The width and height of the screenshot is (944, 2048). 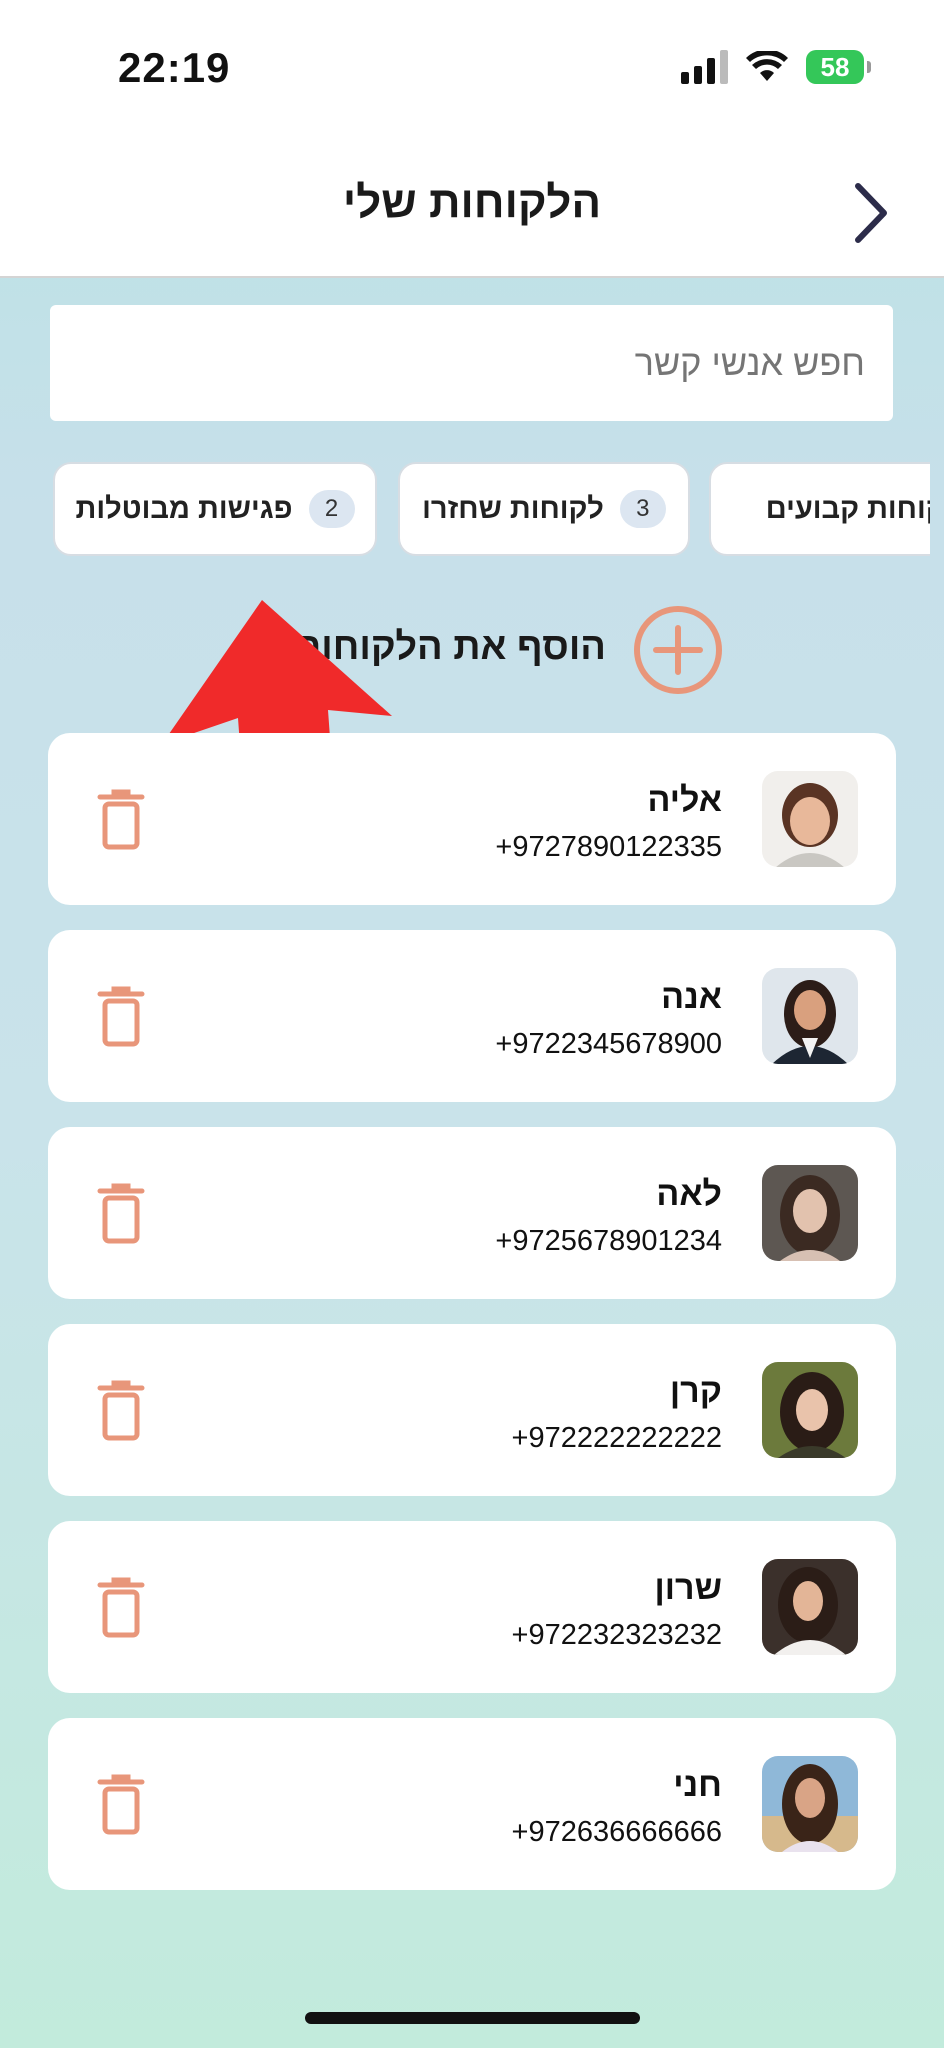 What do you see at coordinates (847, 508) in the screenshot?
I see `chip-label: לקוחות קבועים` at bounding box center [847, 508].